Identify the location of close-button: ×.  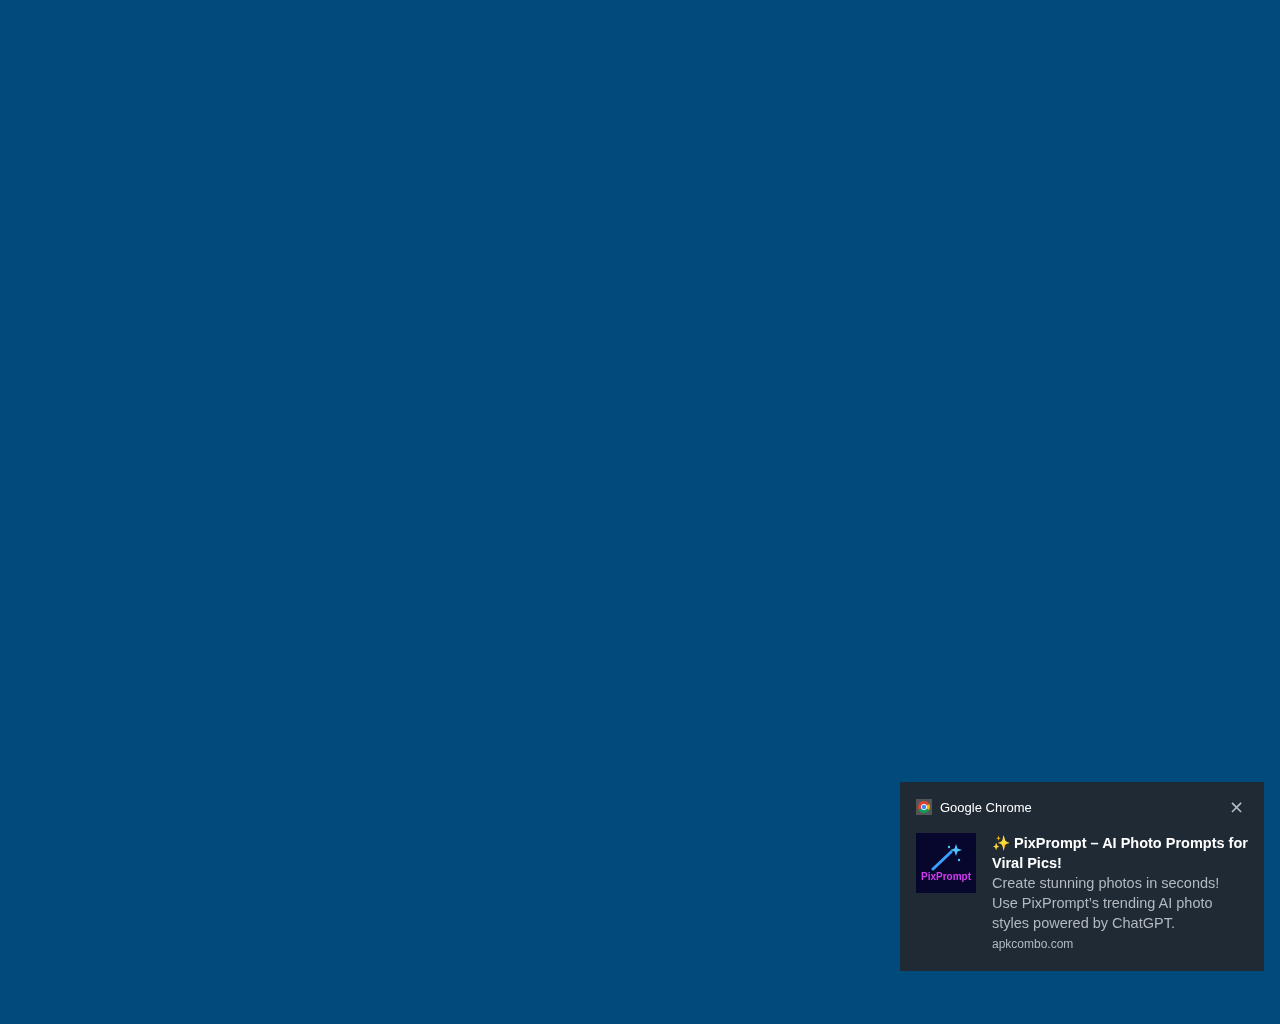
(1236, 807).